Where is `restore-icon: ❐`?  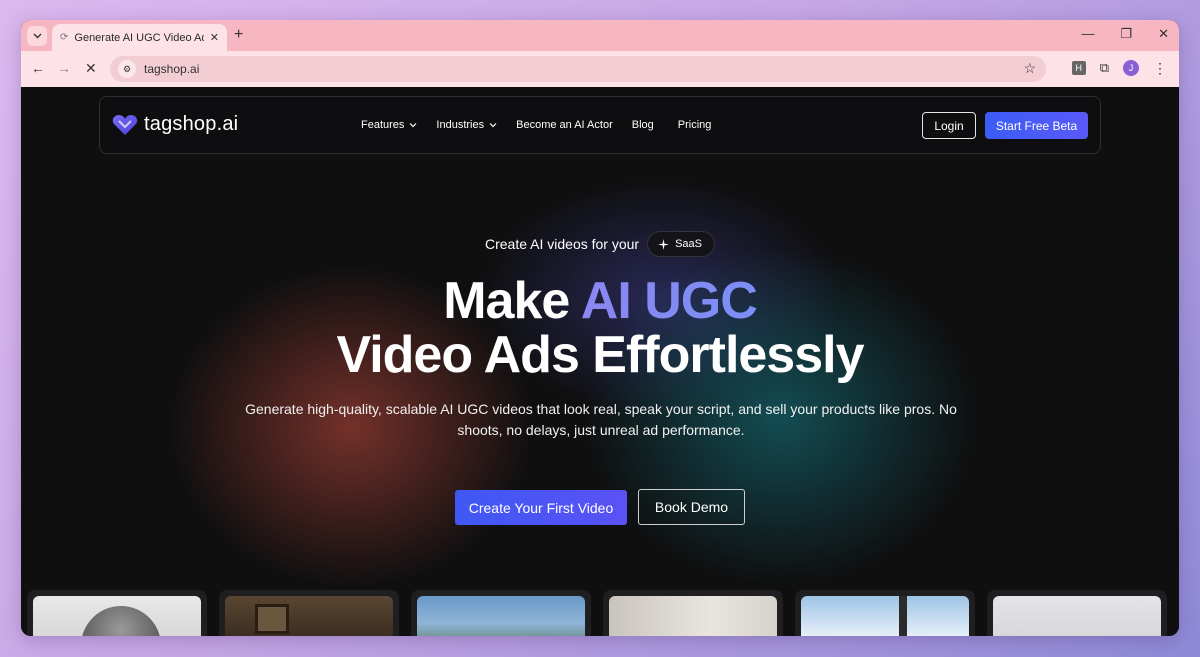 restore-icon: ❐ is located at coordinates (1126, 34).